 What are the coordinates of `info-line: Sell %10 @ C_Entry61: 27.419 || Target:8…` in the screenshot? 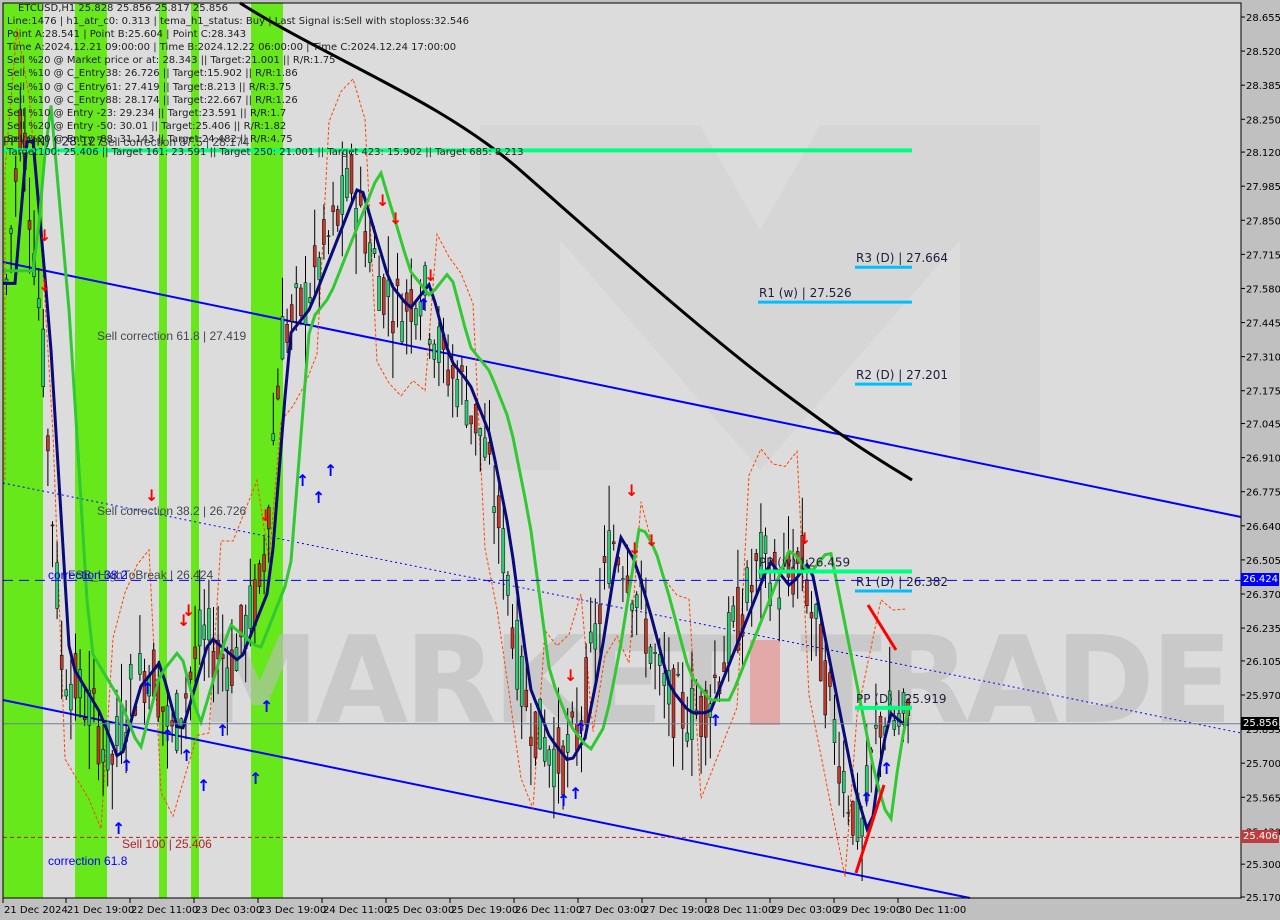 It's located at (149, 87).